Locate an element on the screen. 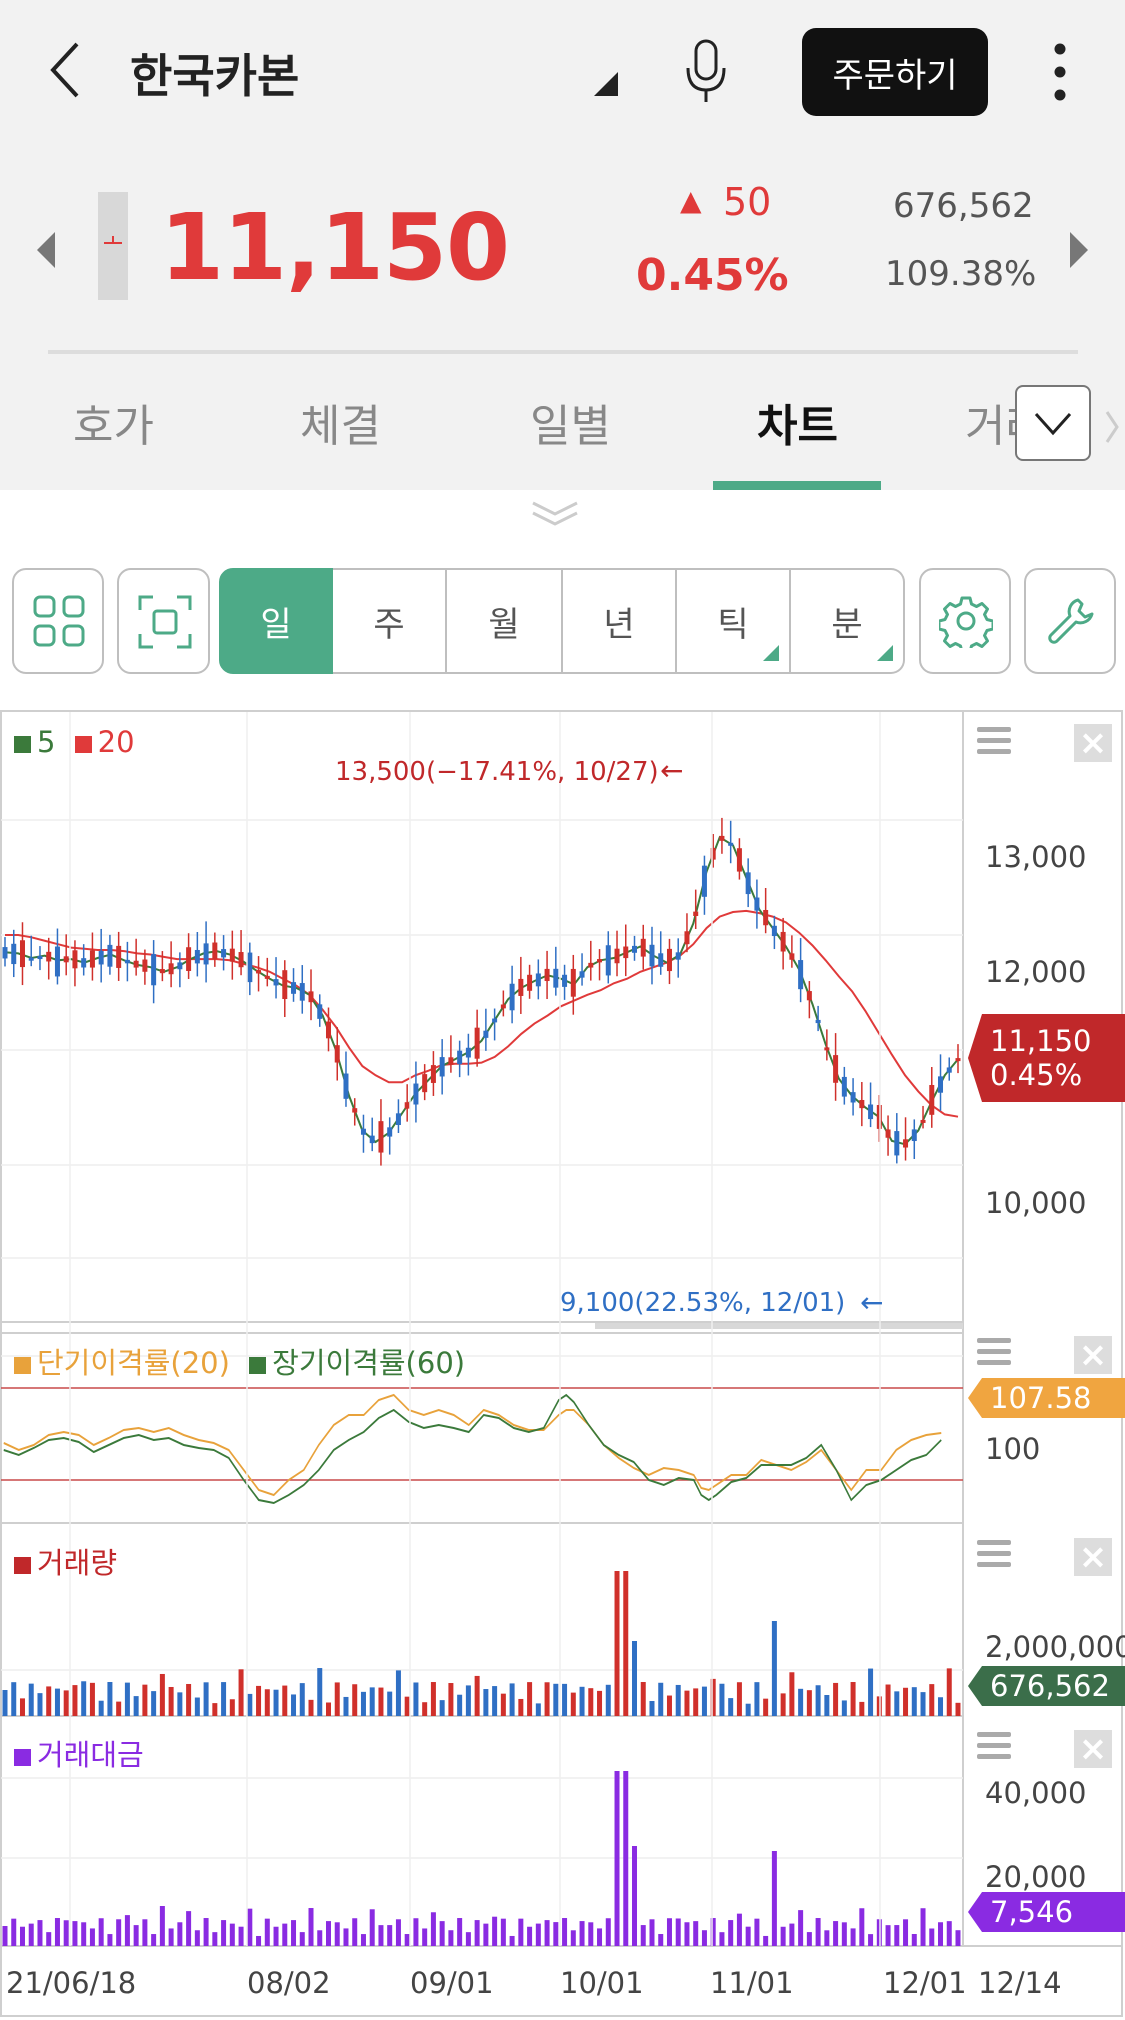 This screenshot has width=1125, height=2020. tab-orderbook: 호가 is located at coordinates (113, 422).